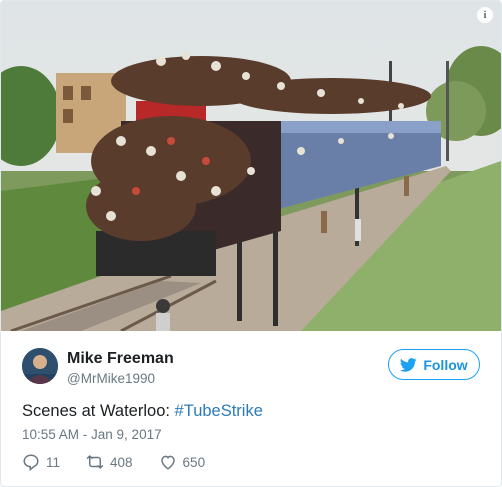  I want to click on author-handle: @MrMike1990, so click(111, 378).